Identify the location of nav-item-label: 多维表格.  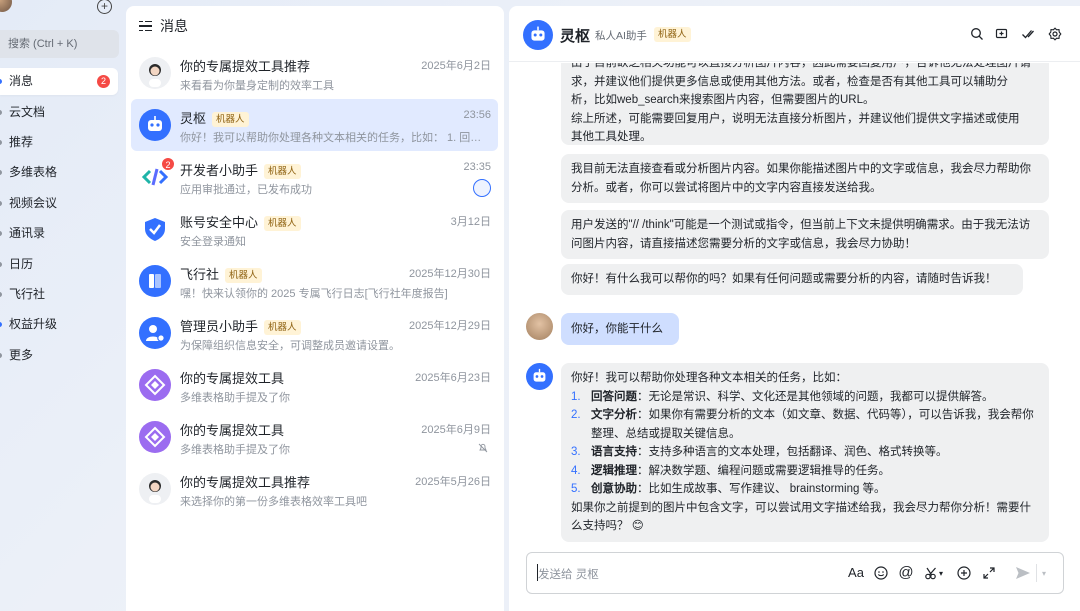
(33, 172).